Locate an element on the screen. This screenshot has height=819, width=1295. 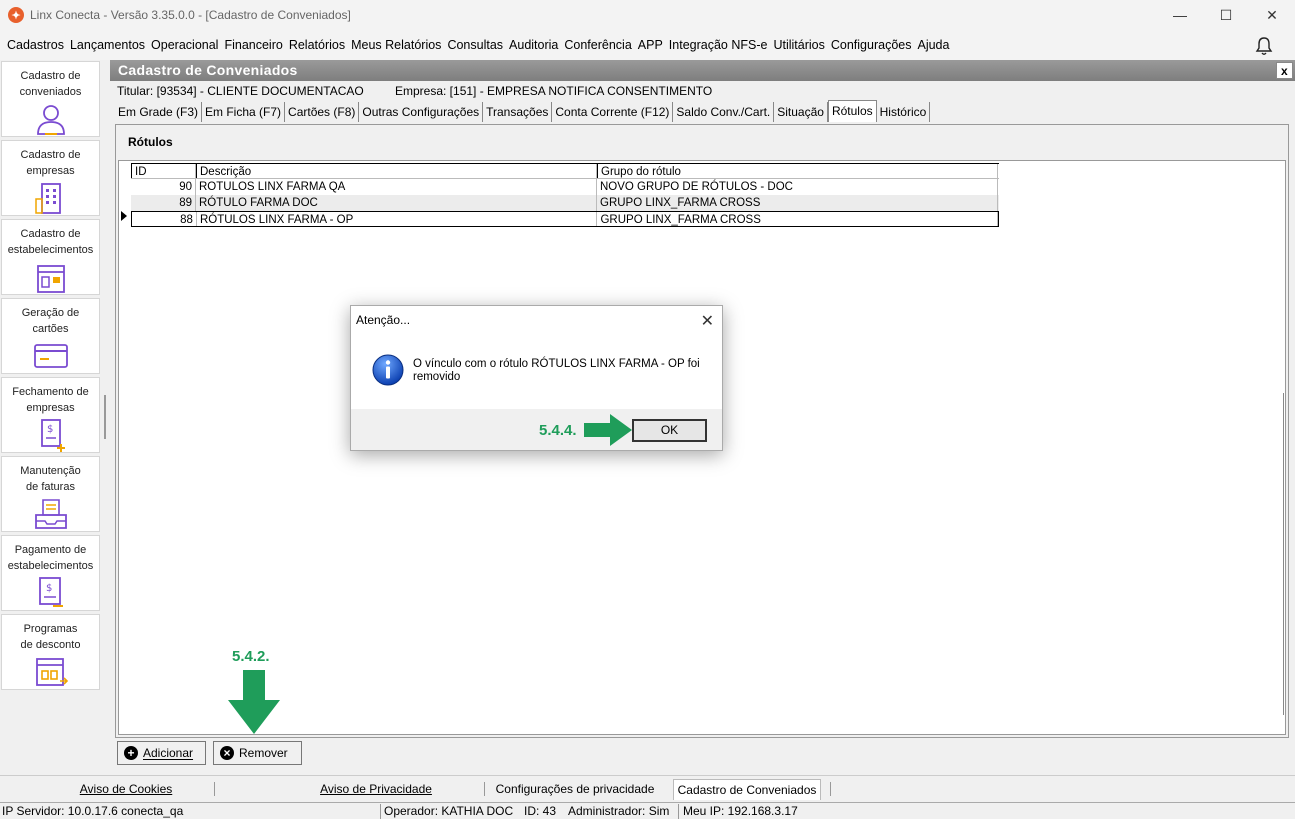
tab-outras-configuracoes: Outras Configurações is located at coordinates (421, 112).